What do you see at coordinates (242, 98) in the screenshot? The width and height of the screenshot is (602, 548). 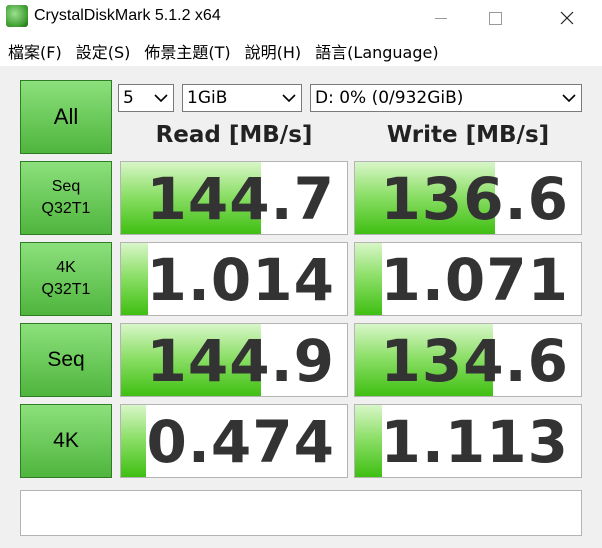 I see `test-size-select: 1GiB` at bounding box center [242, 98].